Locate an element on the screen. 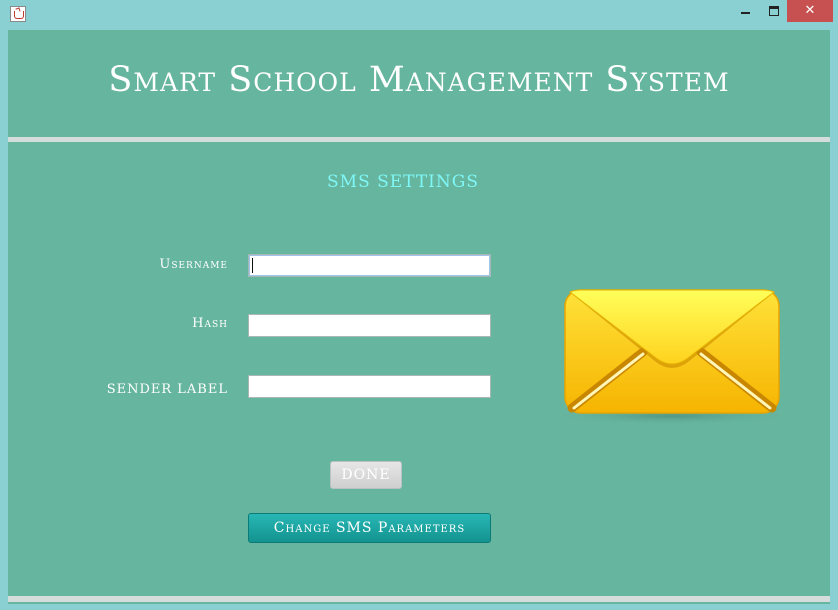  maximize-button is located at coordinates (774, 11).